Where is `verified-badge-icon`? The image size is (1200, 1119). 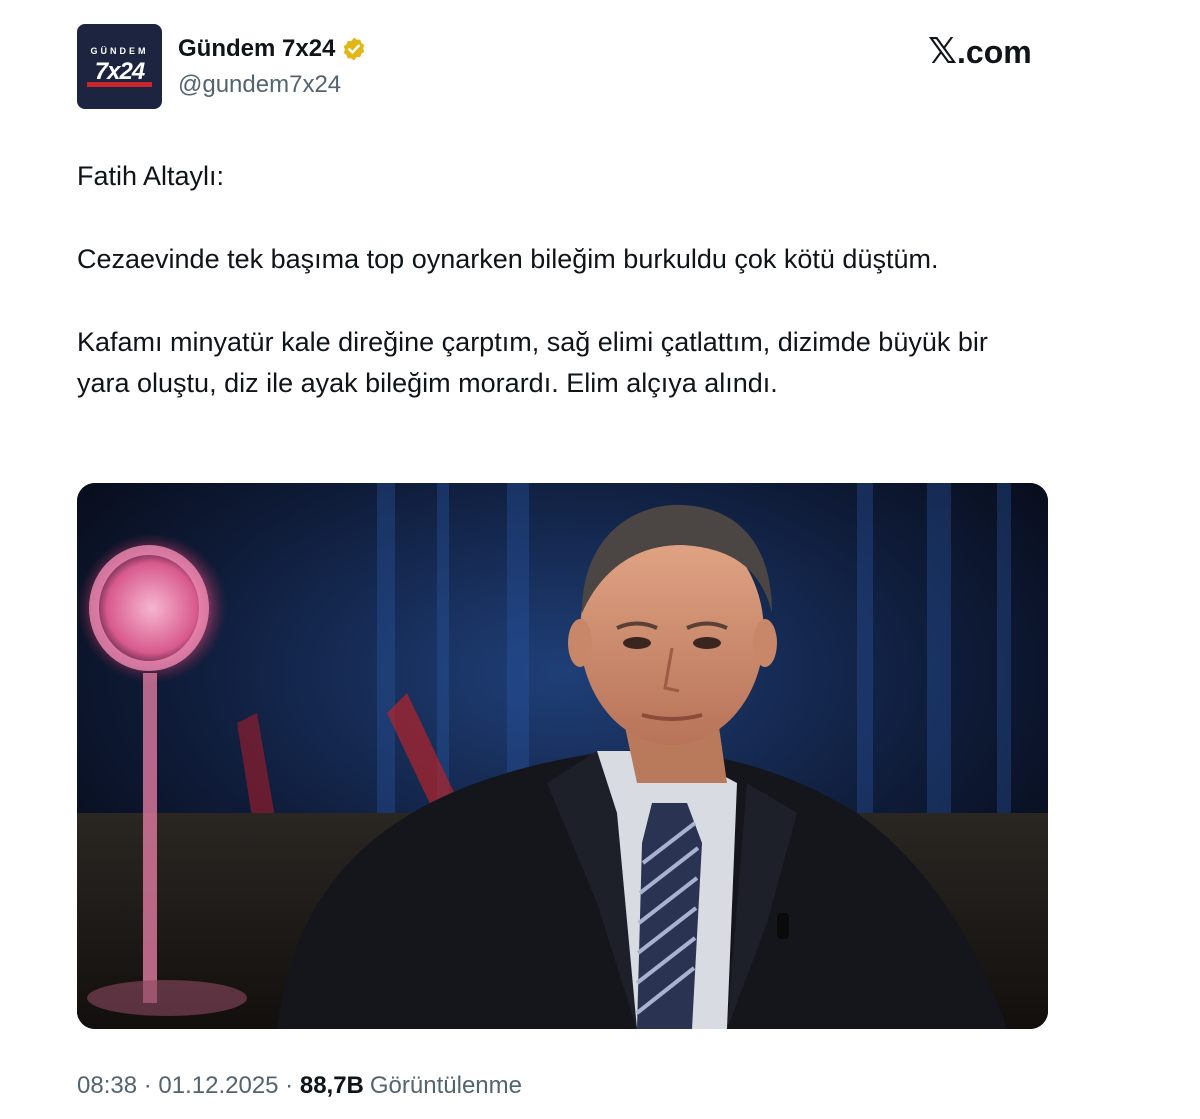
verified-badge-icon is located at coordinates (354, 49).